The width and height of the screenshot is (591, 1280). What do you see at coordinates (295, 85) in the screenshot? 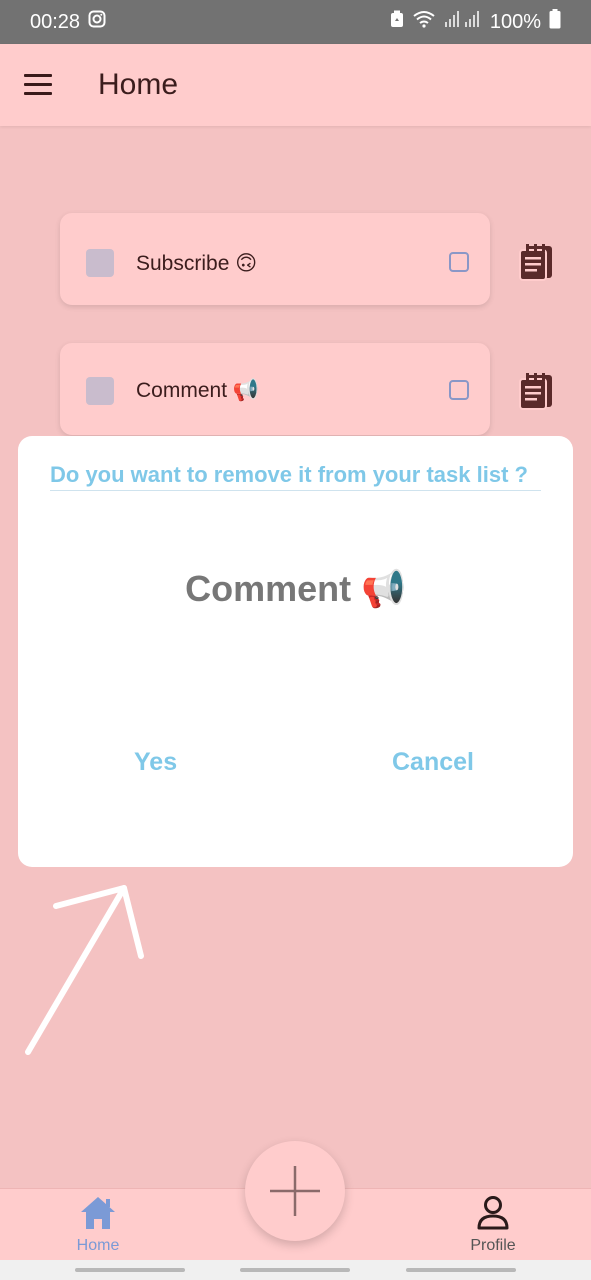
I see `app-bar: Home` at bounding box center [295, 85].